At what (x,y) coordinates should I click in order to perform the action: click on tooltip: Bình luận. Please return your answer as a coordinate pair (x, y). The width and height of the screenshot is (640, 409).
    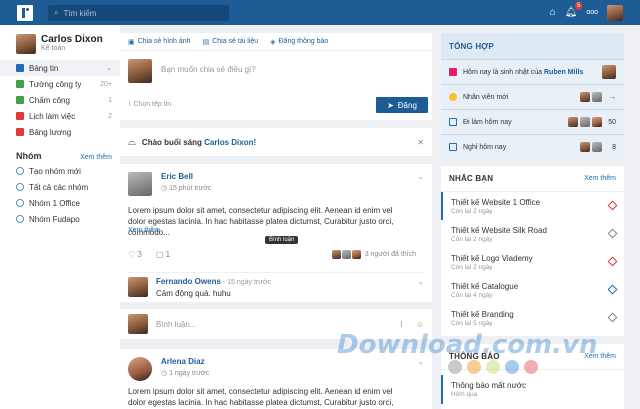
    Looking at the image, I should click on (282, 240).